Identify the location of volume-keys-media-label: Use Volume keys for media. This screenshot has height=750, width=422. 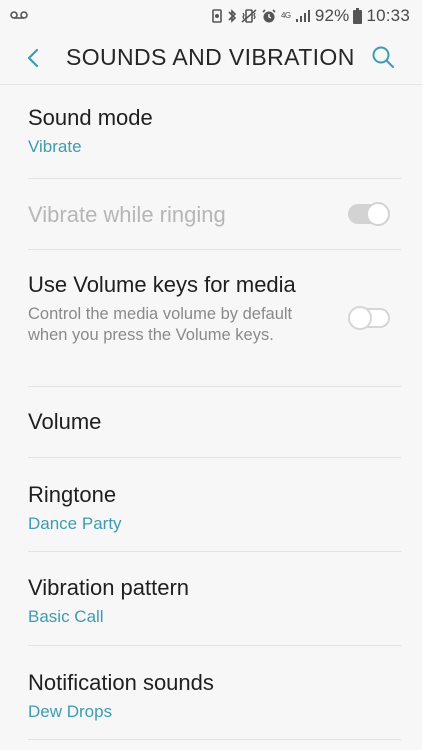
(162, 284).